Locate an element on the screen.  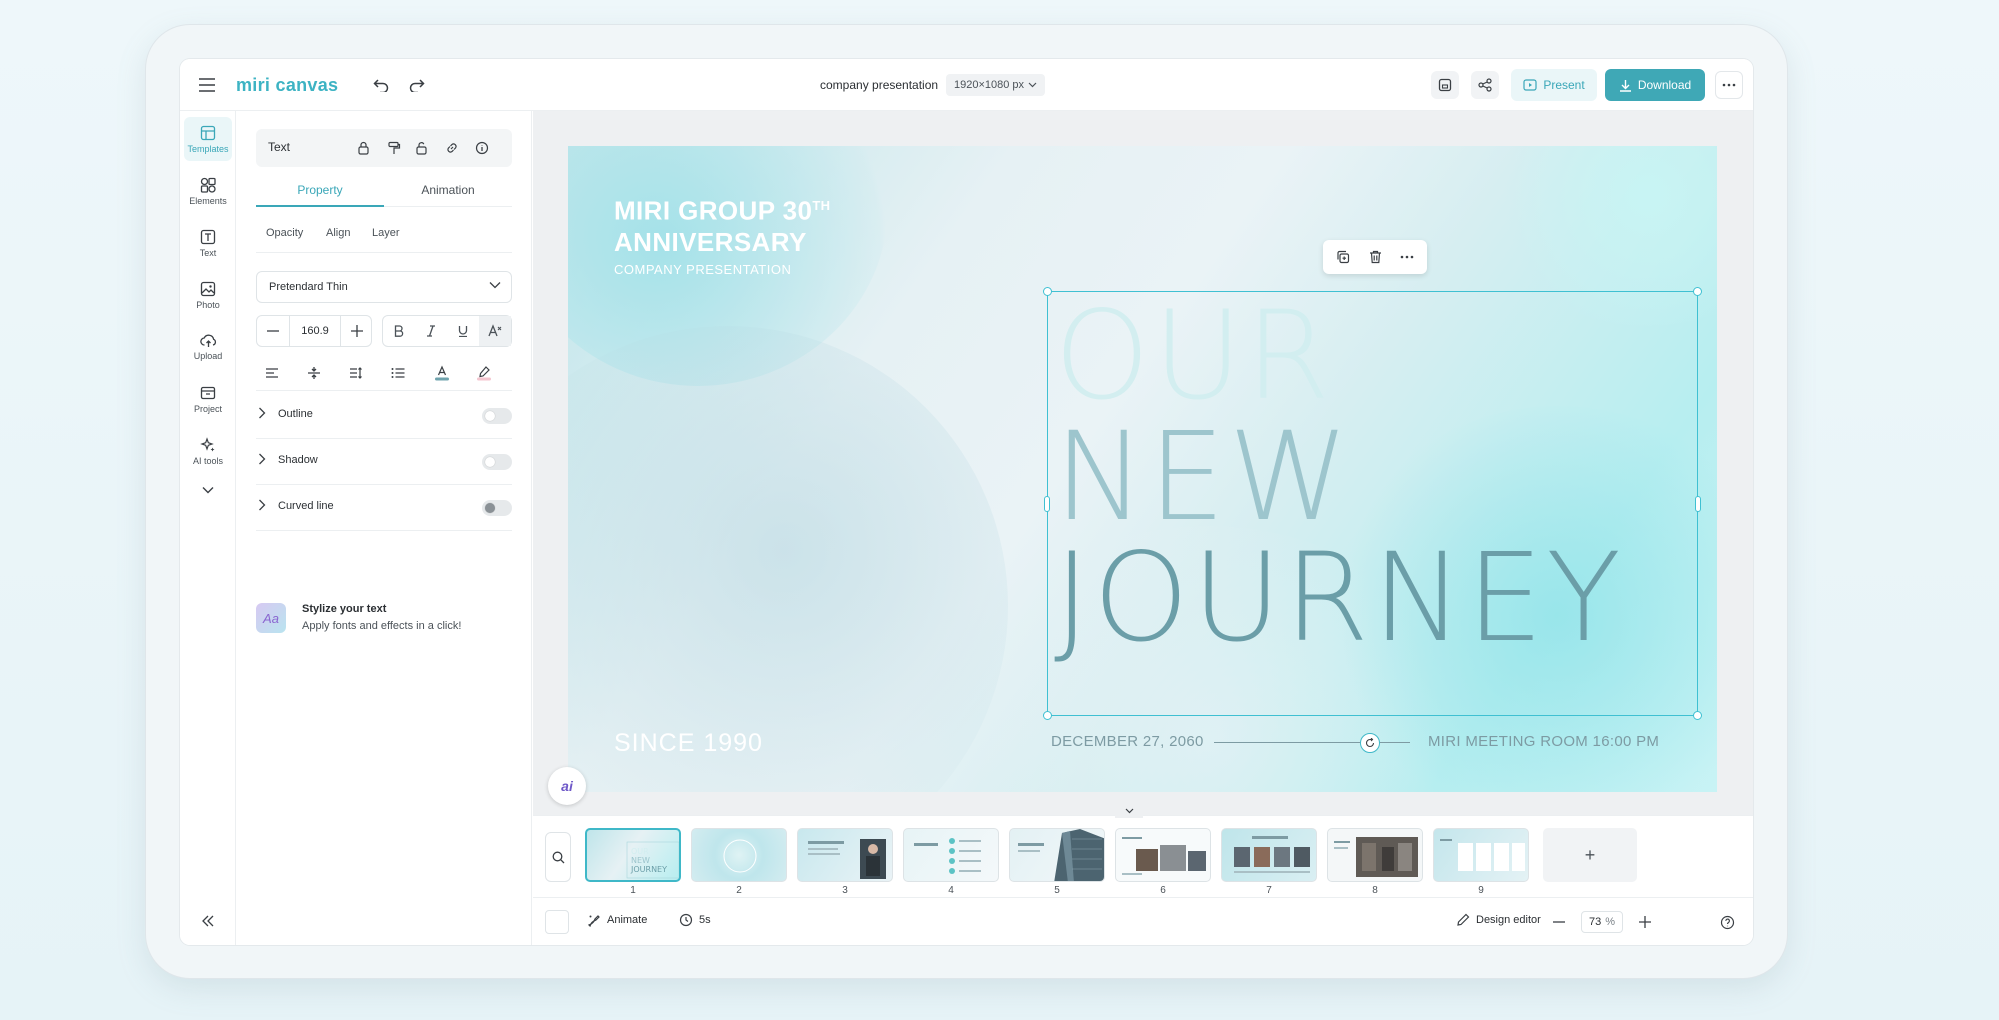
font-size-increase-button is located at coordinates (357, 331).